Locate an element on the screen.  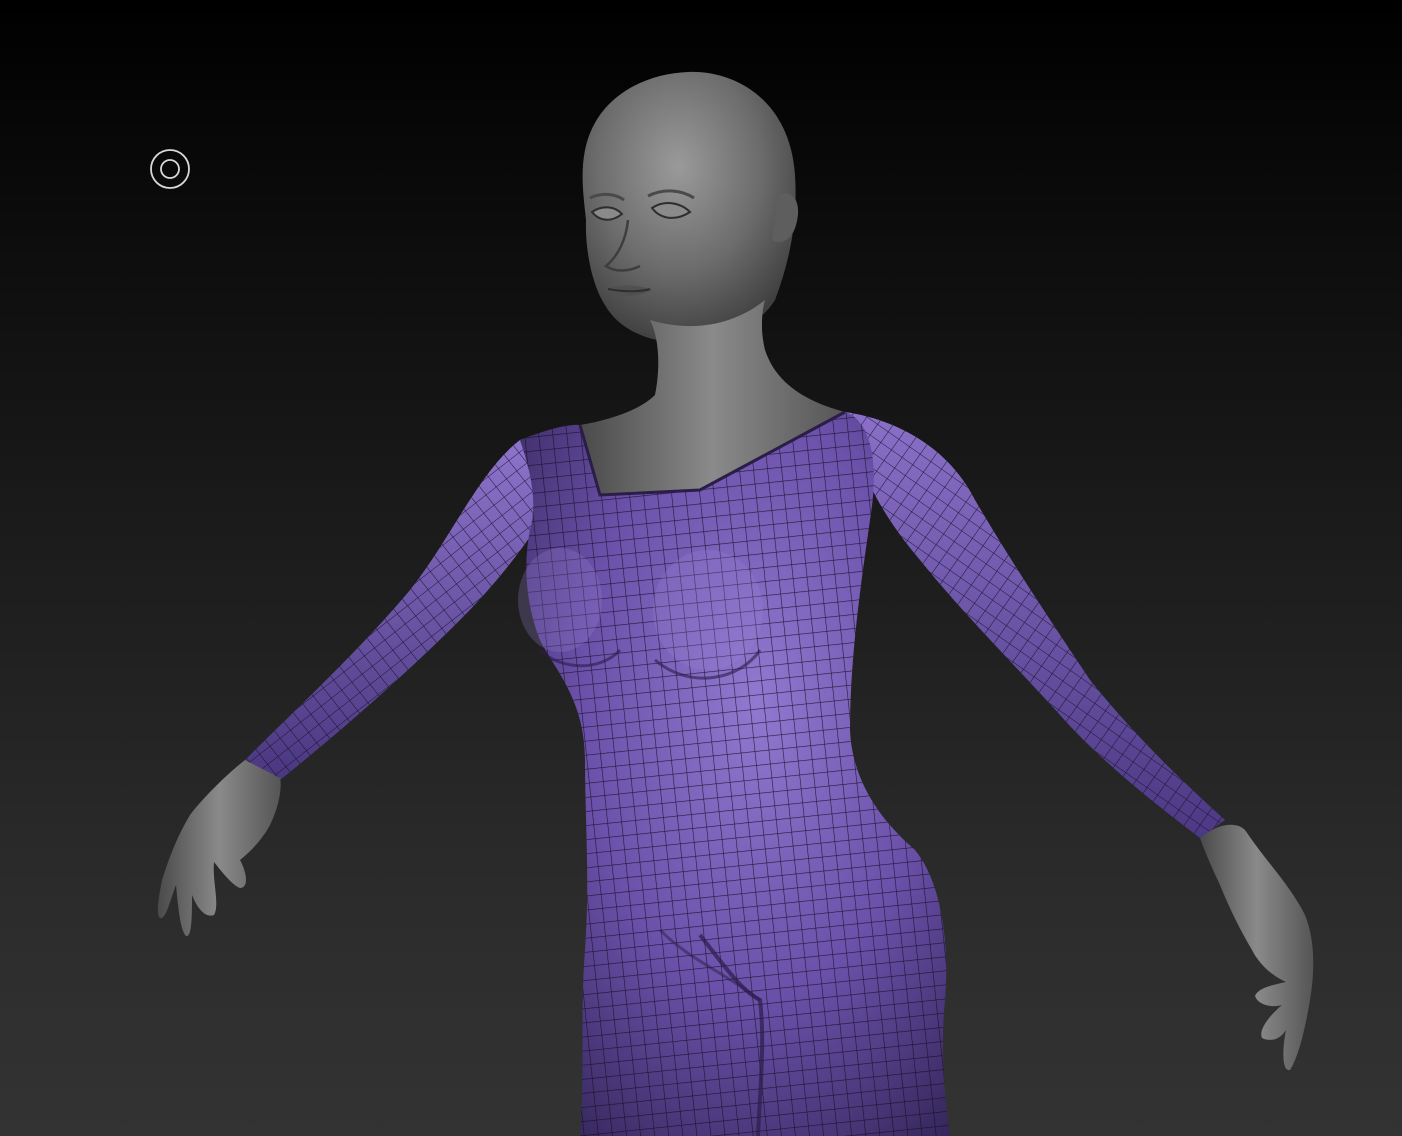
right-arm is located at coordinates (1035, 625).